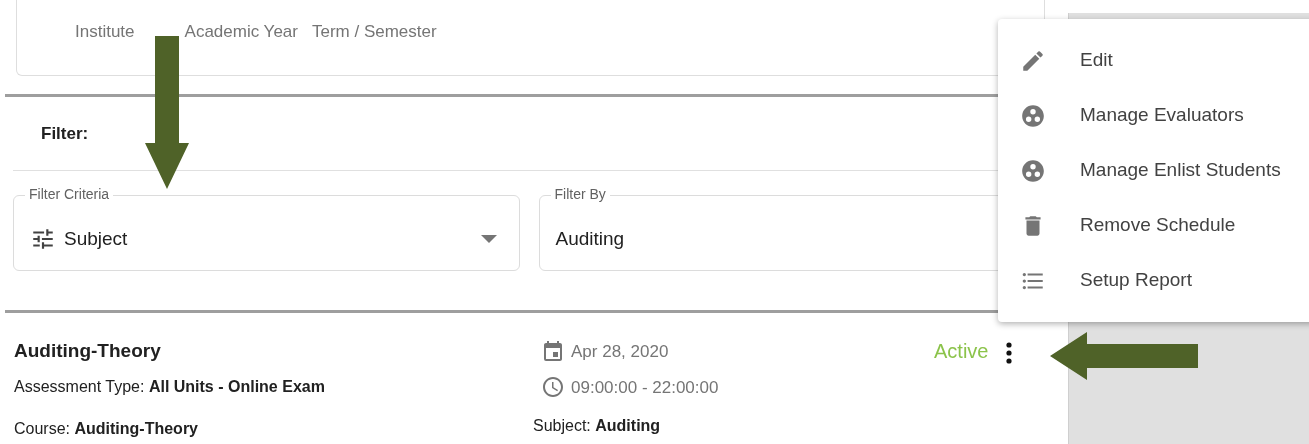 This screenshot has height=444, width=1309. I want to click on header-label: Term / Semester, so click(374, 32).